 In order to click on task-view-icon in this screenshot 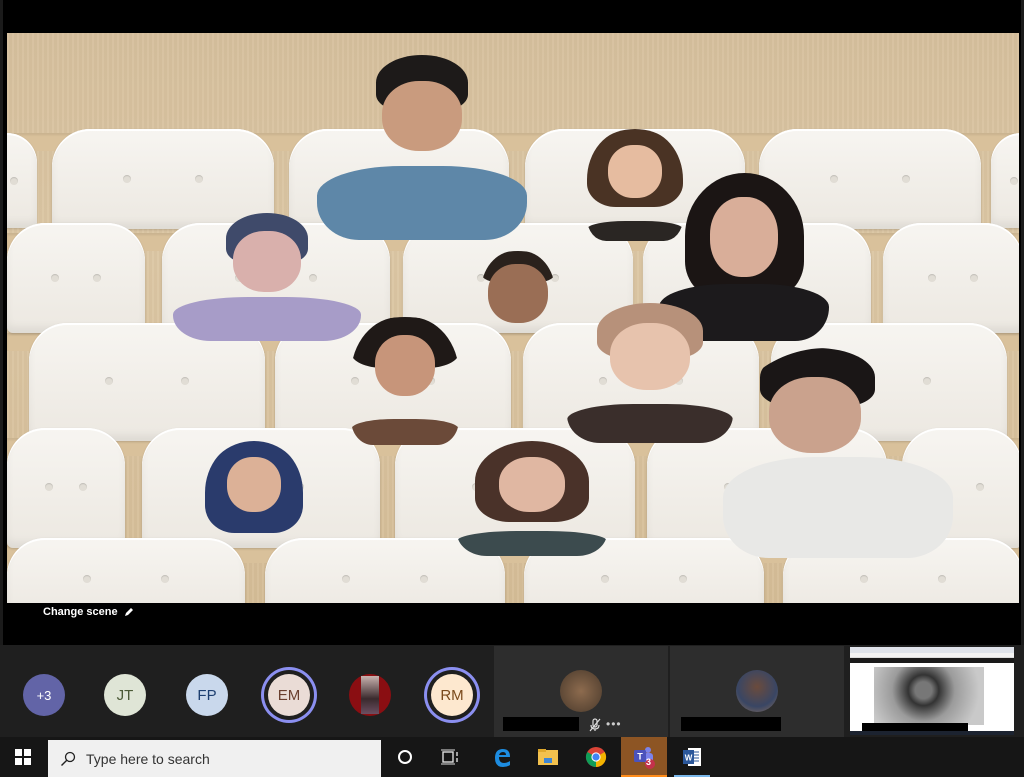, I will do `click(449, 757)`.